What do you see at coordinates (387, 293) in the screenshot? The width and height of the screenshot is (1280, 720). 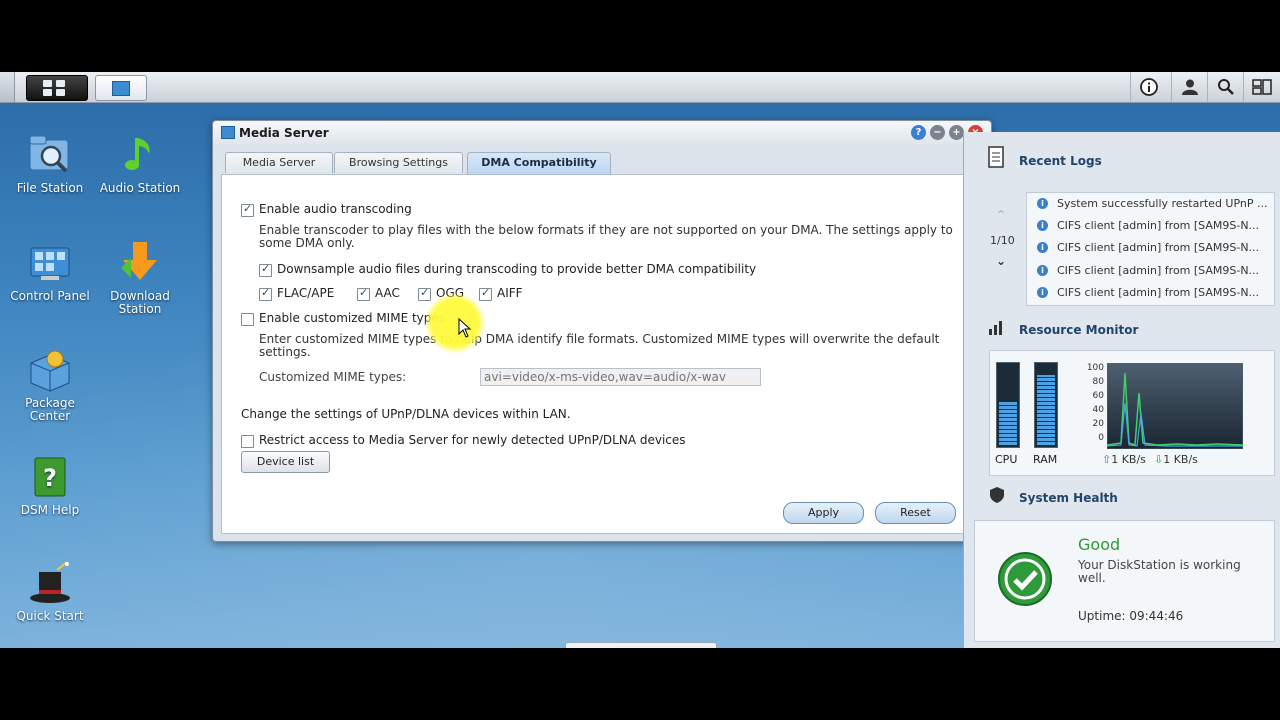 I see `aac-label: AAC` at bounding box center [387, 293].